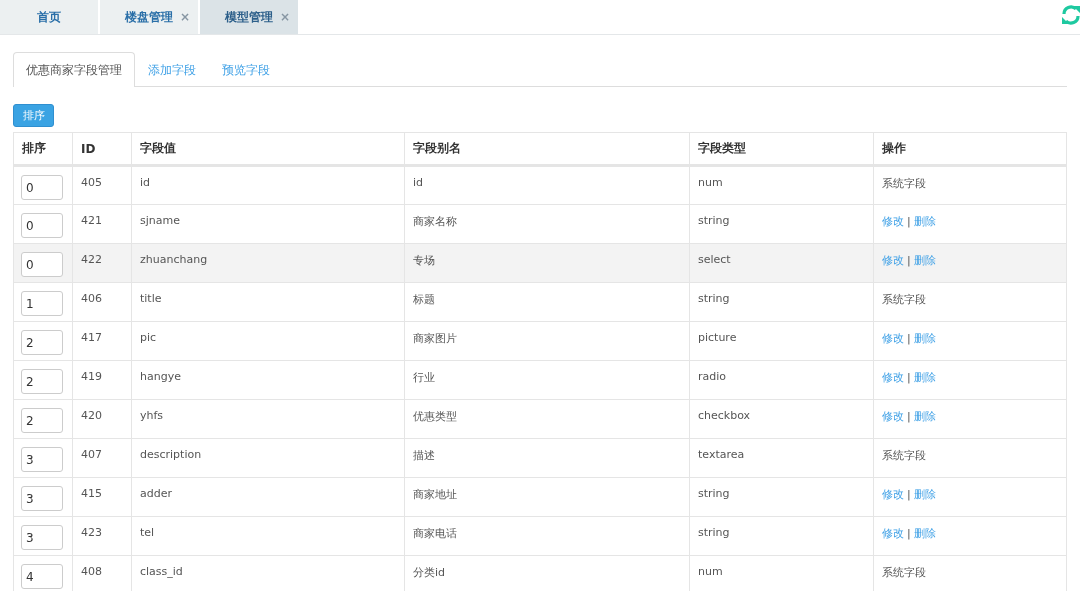  Describe the element at coordinates (147, 532) in the screenshot. I see `table-cell: tel` at that location.